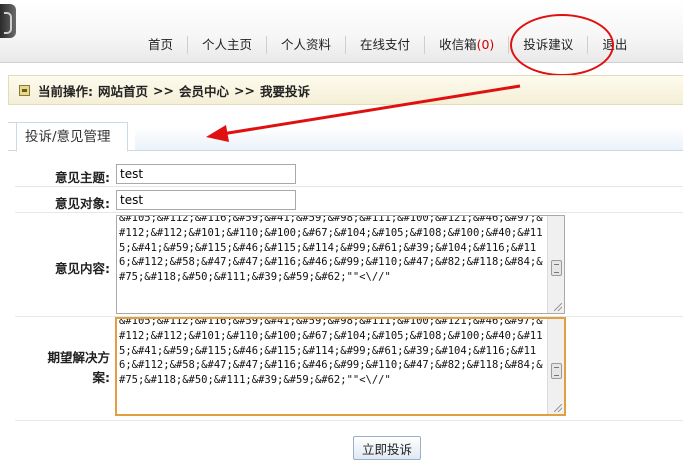  Describe the element at coordinates (458, 44) in the screenshot. I see `nav-inbox-label: 收信箱` at that location.